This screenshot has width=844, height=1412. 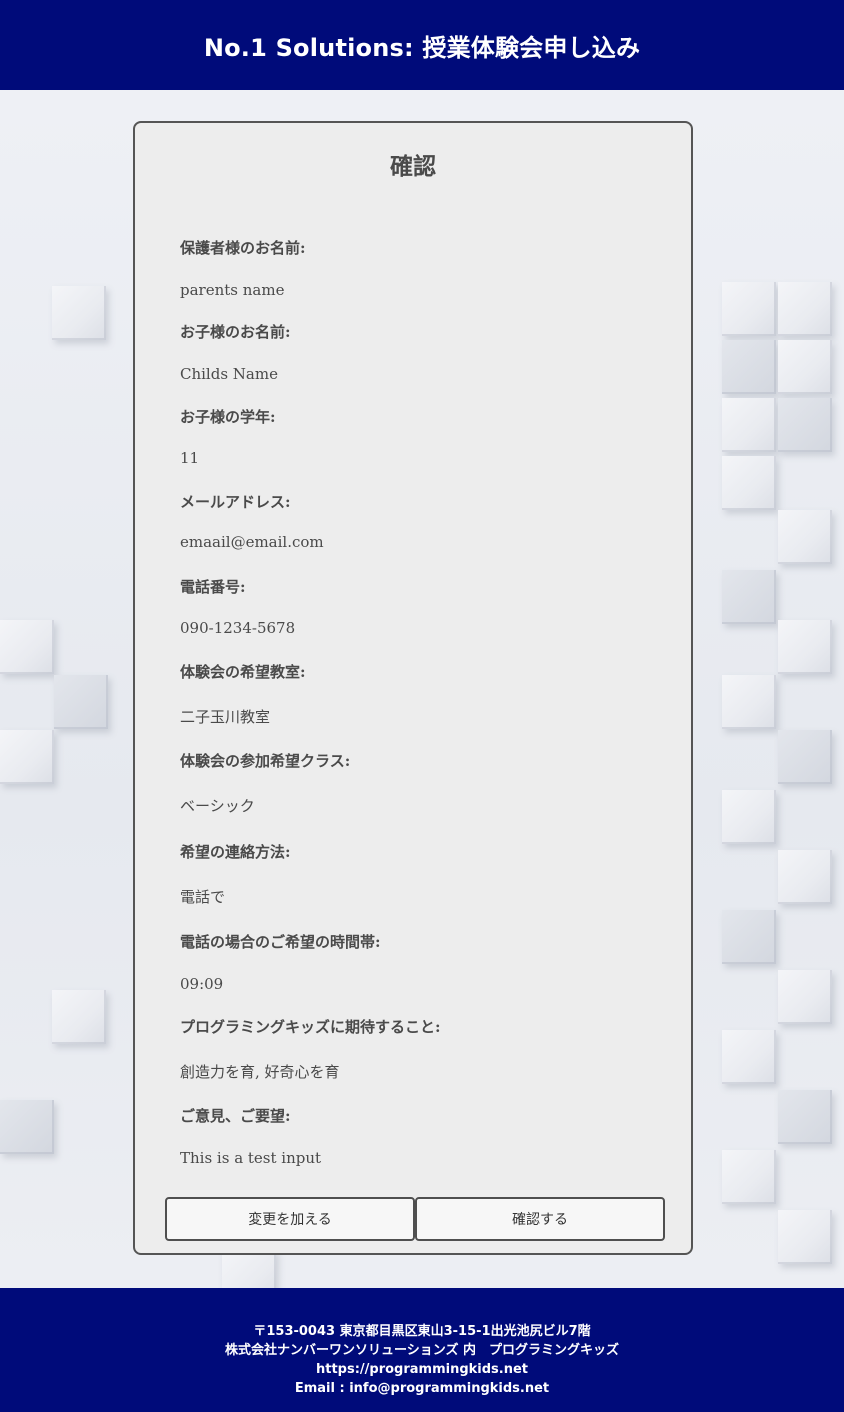 What do you see at coordinates (225, 717) in the screenshot?
I see `classroom-value: 二子玉川教室` at bounding box center [225, 717].